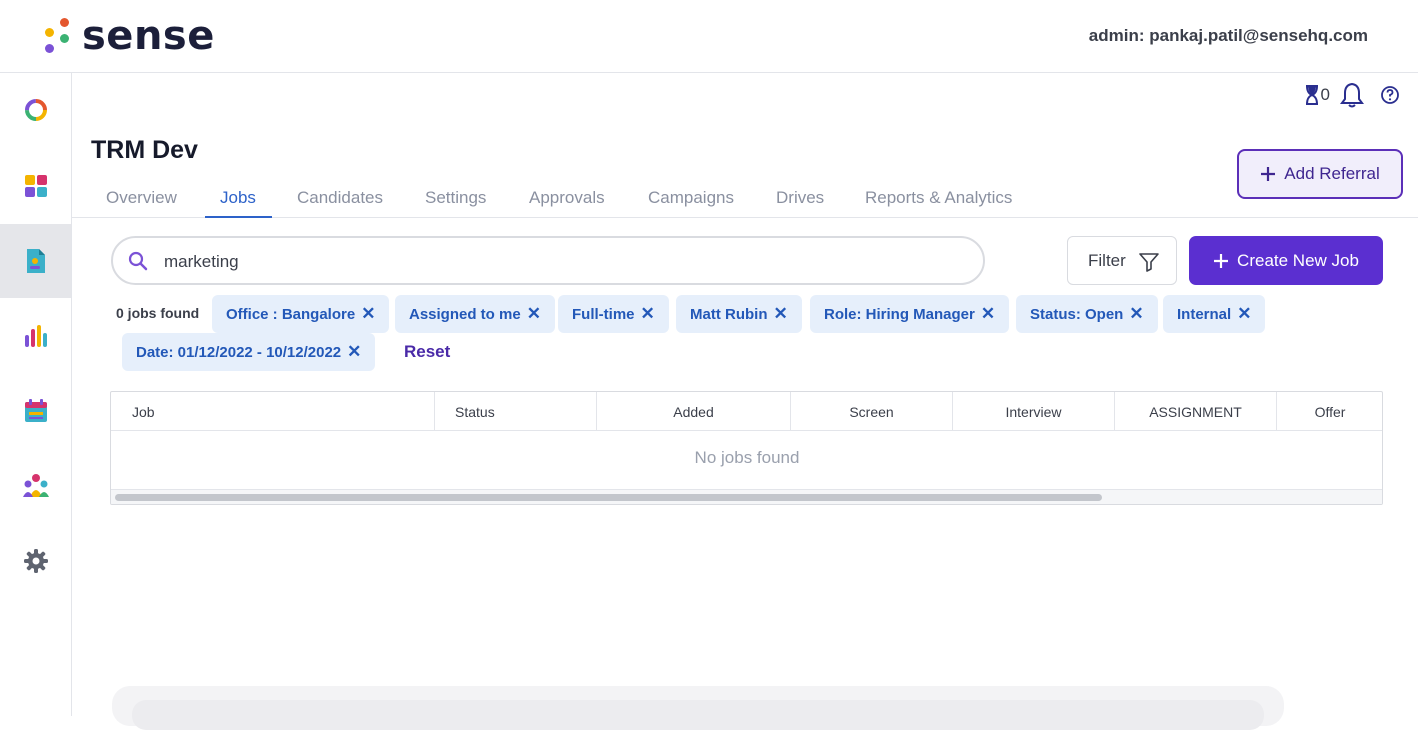  What do you see at coordinates (747, 457) in the screenshot?
I see `empty-state-message: No jobs found` at bounding box center [747, 457].